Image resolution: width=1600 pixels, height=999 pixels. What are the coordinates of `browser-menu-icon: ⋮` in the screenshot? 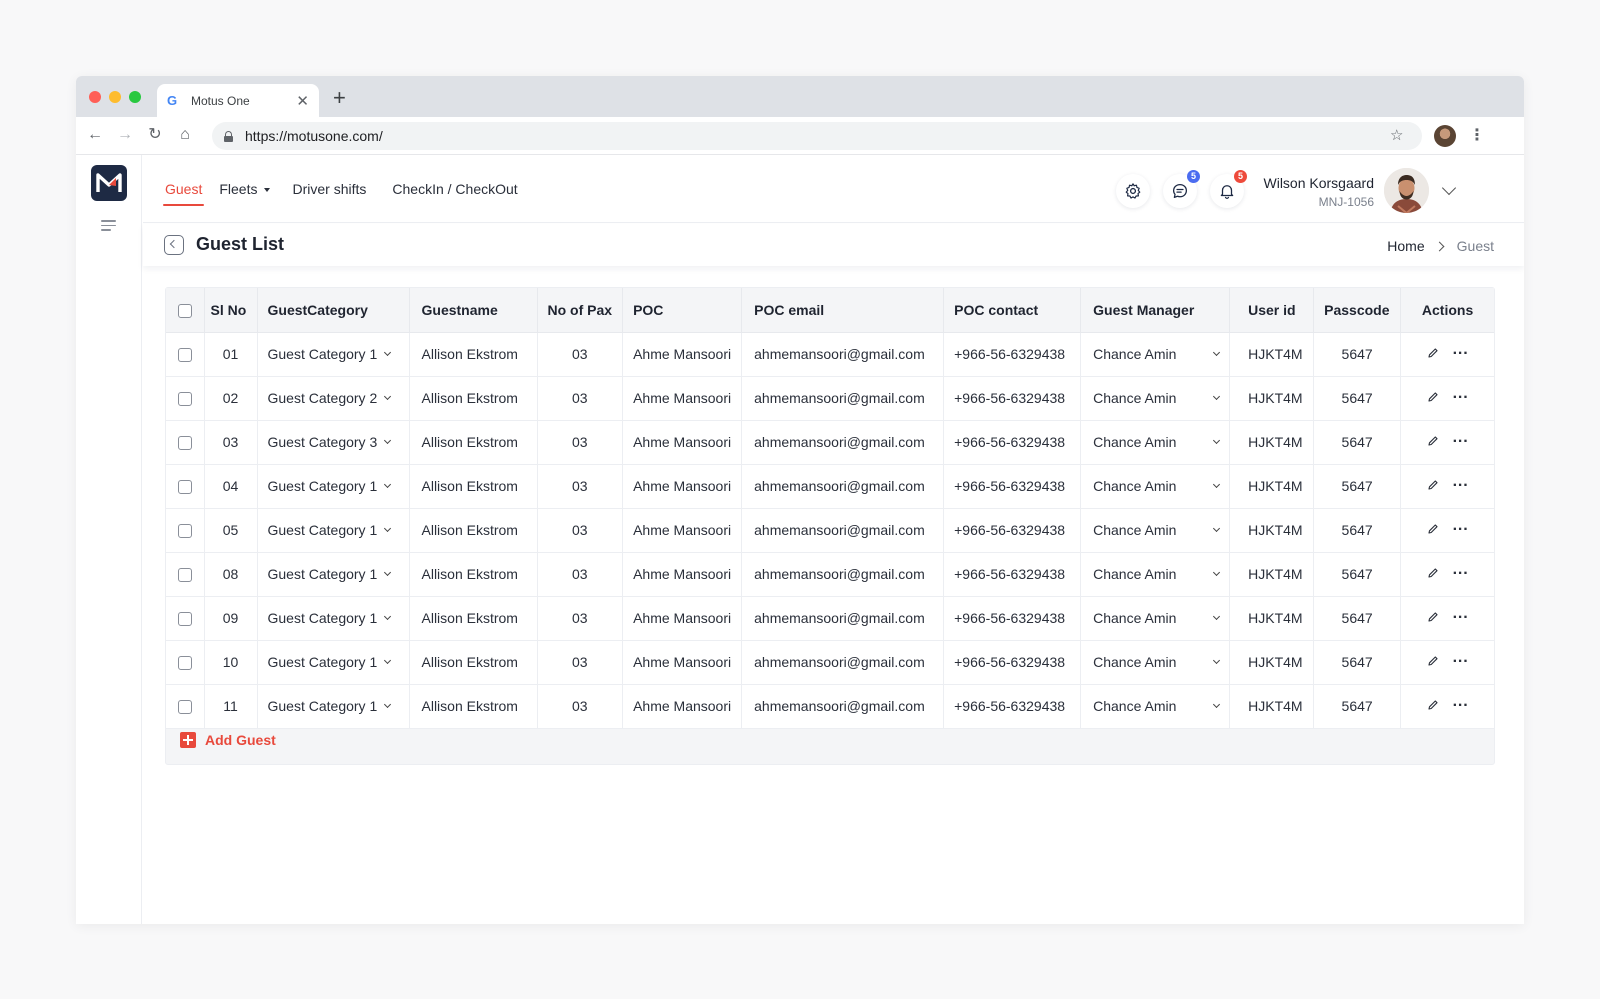 It's located at (1477, 135).